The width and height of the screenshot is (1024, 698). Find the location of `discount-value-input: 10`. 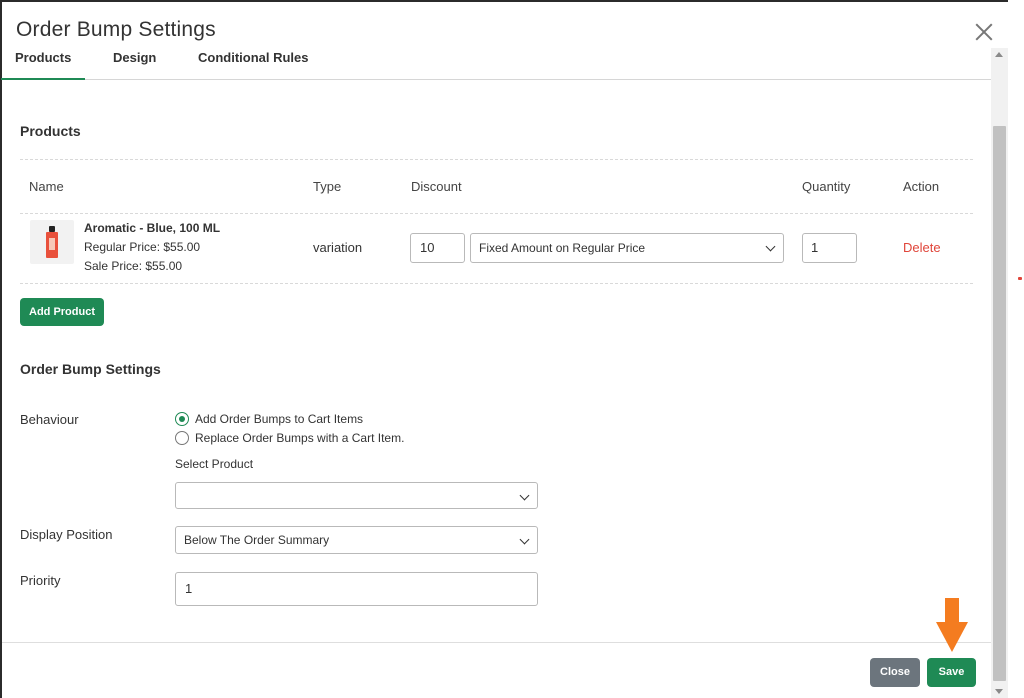

discount-value-input: 10 is located at coordinates (437, 248).